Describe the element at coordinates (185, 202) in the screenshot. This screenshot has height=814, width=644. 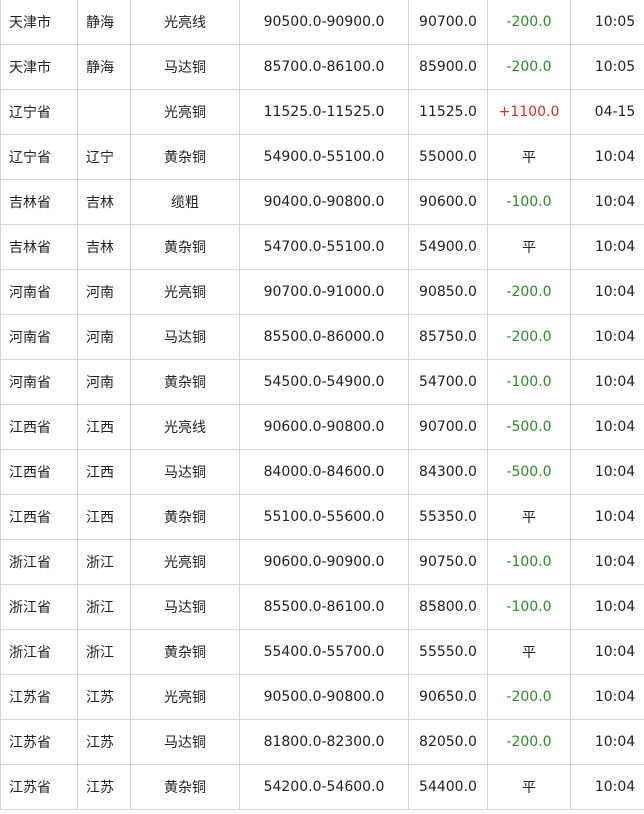
I see `product-cell: 缆粗` at that location.